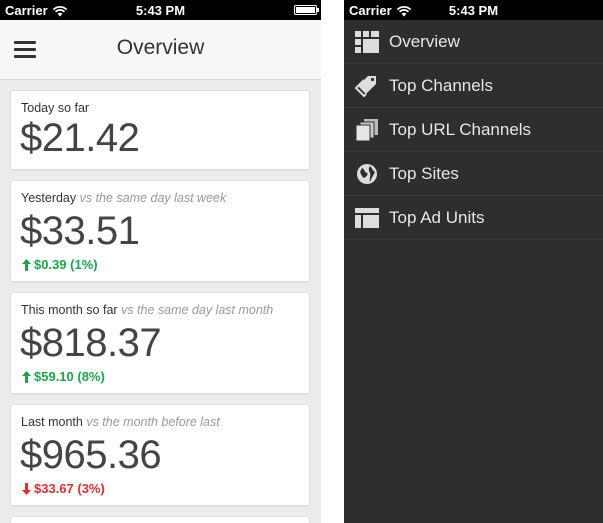 This screenshot has height=523, width=603. I want to click on globe-icon, so click(367, 174).